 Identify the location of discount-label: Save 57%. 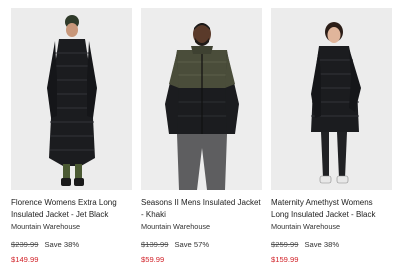
(192, 244).